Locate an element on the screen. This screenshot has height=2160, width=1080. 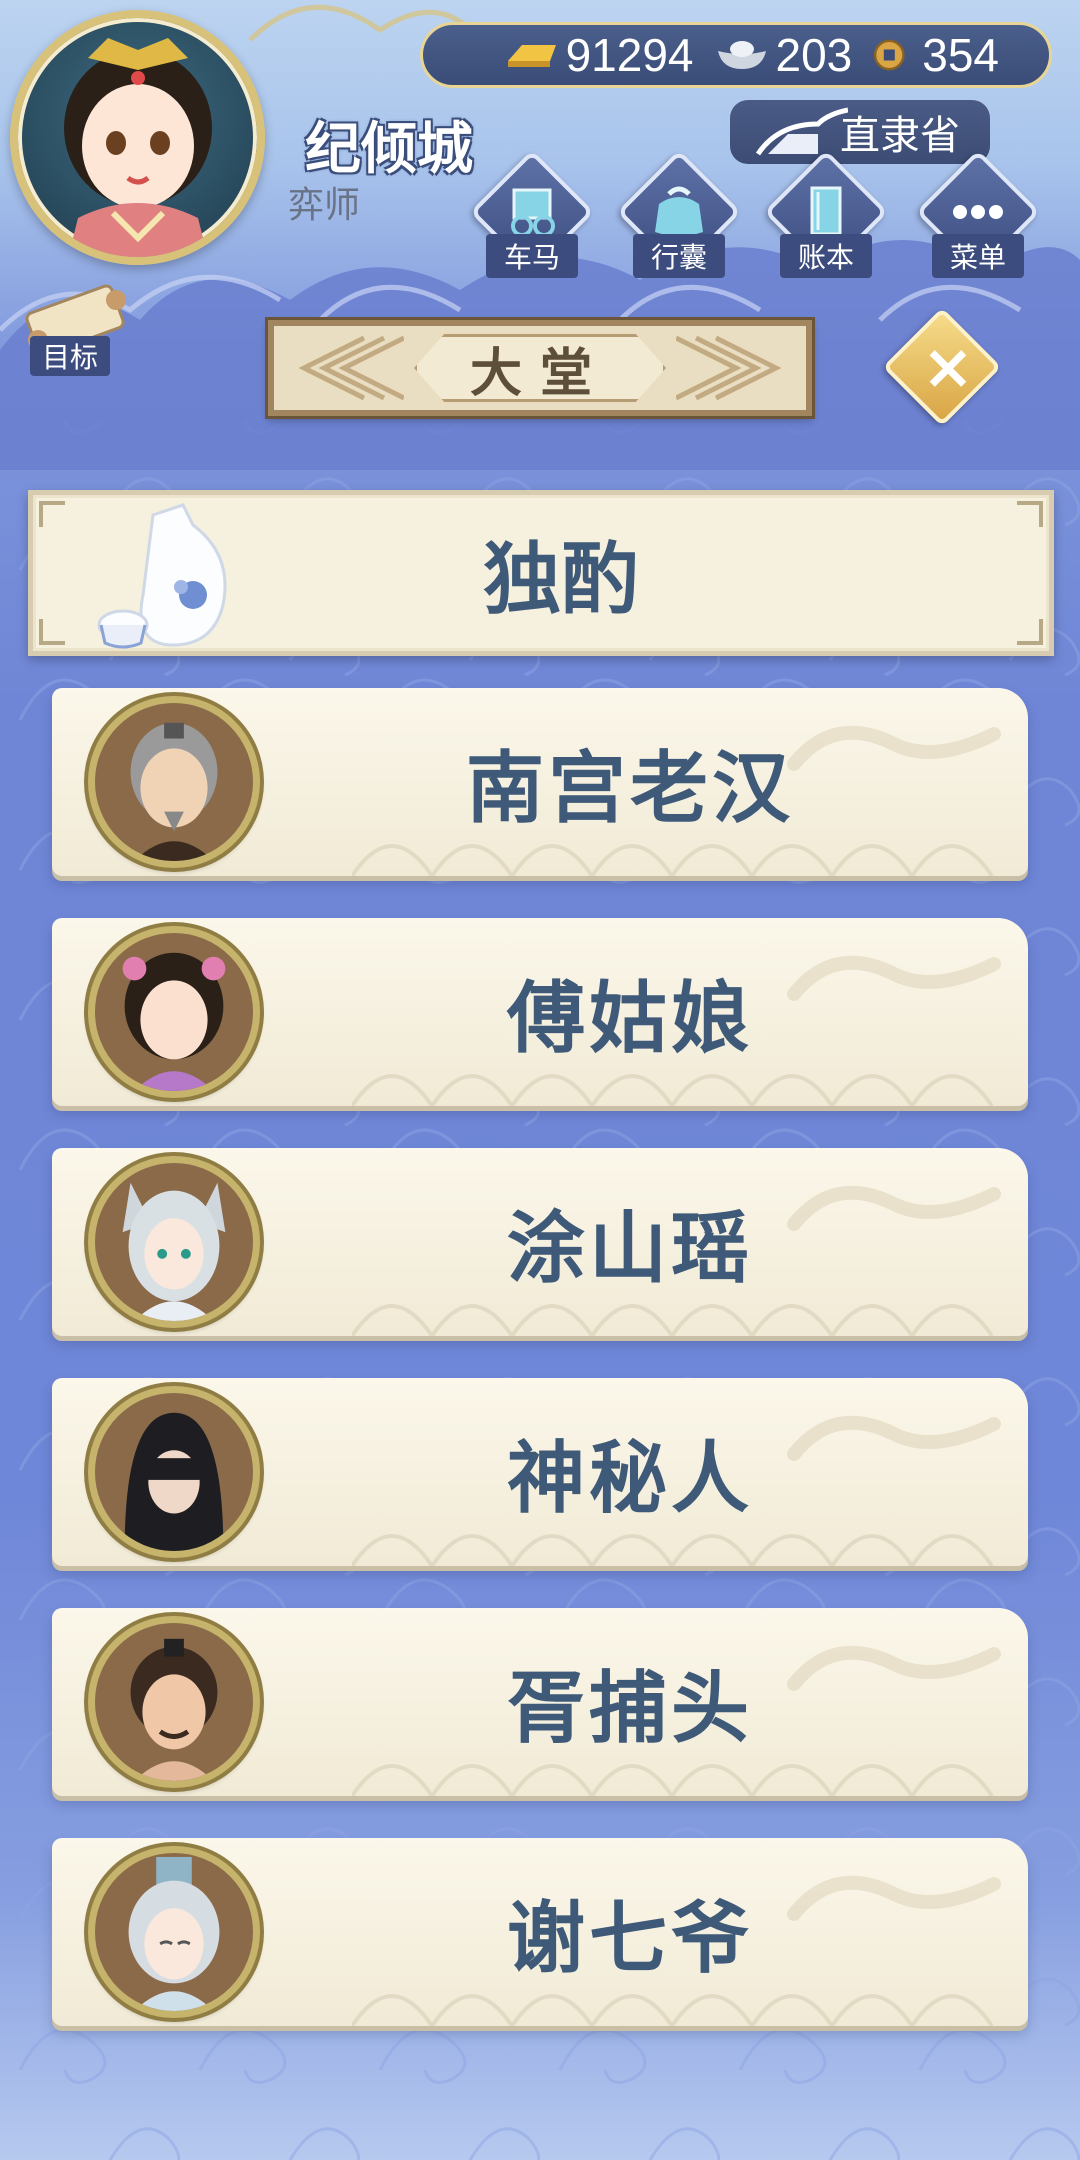
menu-more-label: 菜单 is located at coordinates (977, 256).